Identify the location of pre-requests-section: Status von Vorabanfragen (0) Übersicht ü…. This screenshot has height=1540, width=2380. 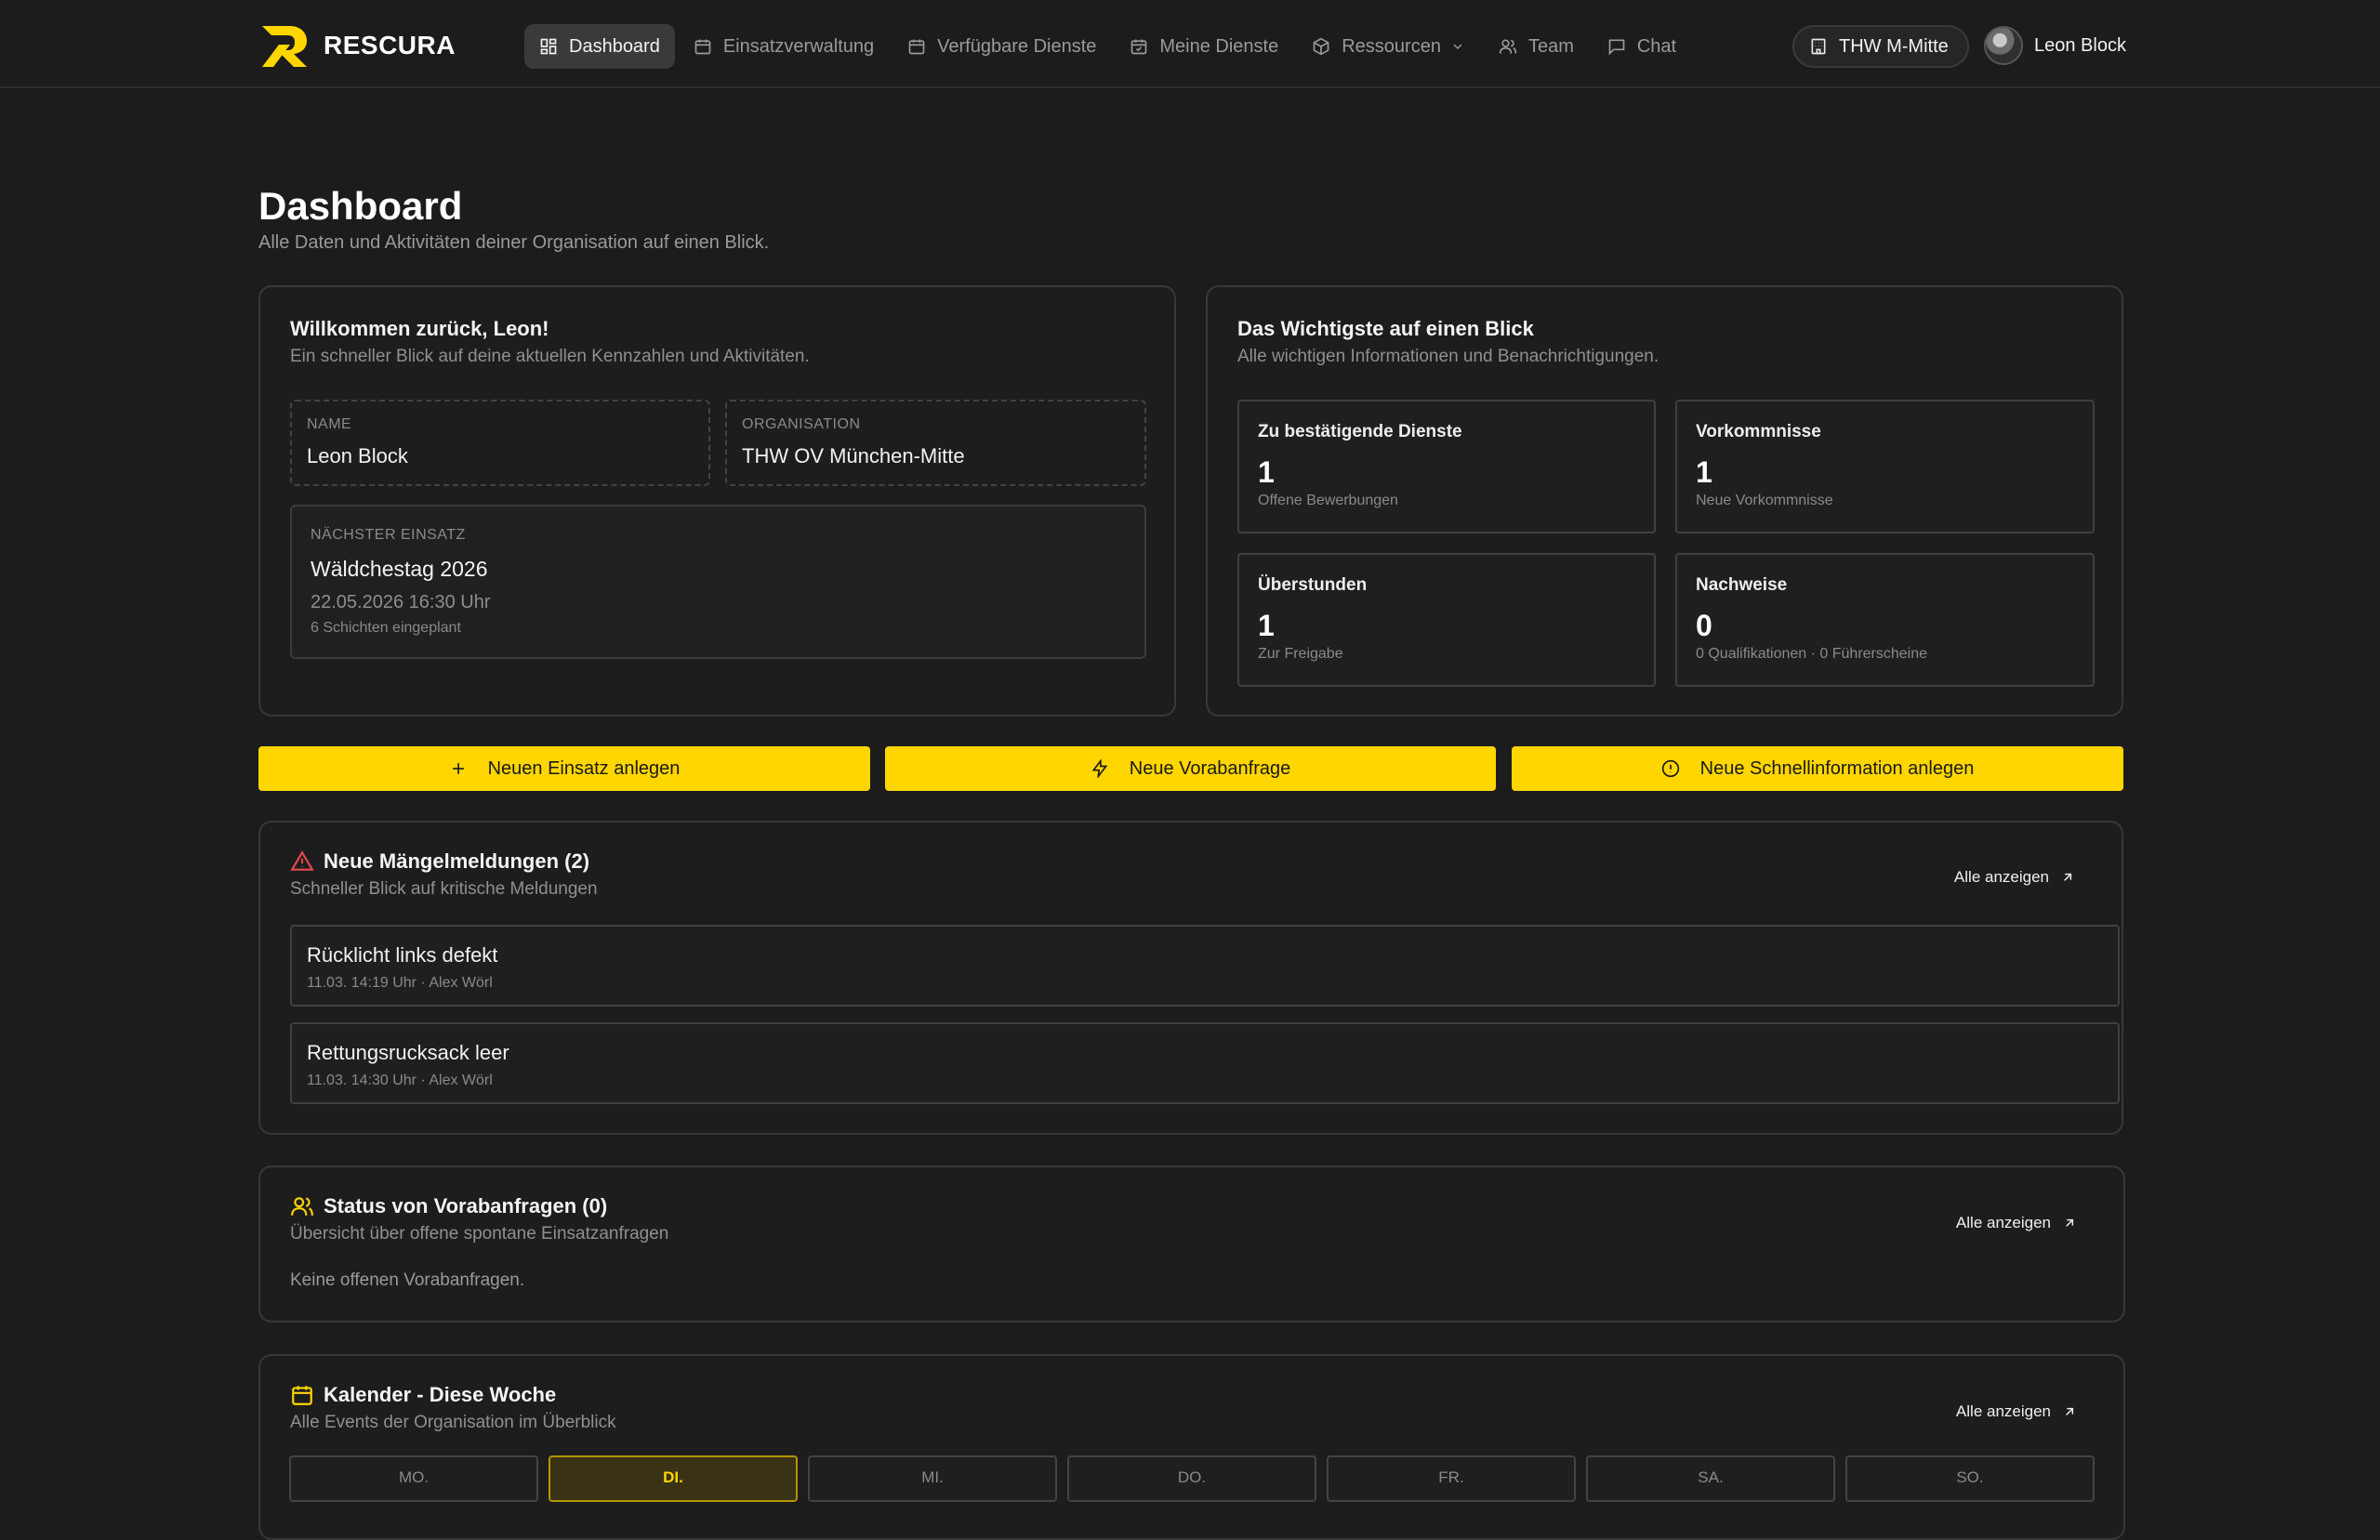
(1191, 1244).